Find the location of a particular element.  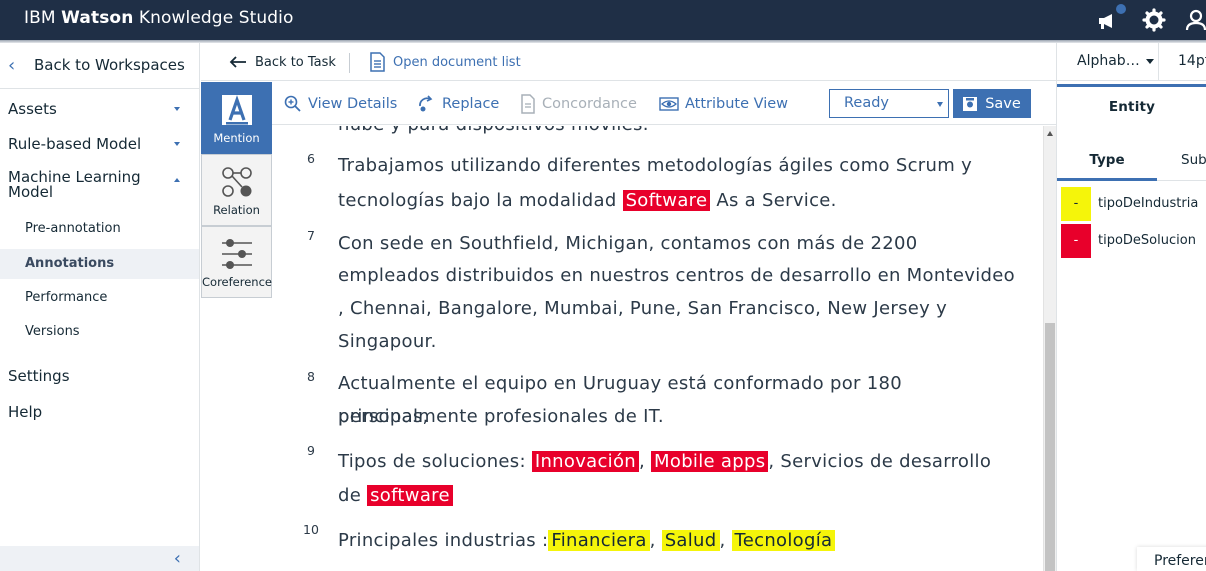

preferences-button: Preferences is located at coordinates (1171, 559).